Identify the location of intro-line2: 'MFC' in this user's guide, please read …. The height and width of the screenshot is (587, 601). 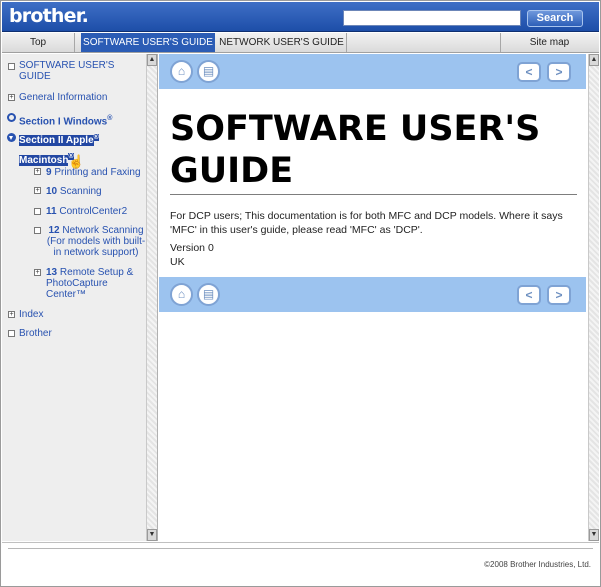
(296, 230).